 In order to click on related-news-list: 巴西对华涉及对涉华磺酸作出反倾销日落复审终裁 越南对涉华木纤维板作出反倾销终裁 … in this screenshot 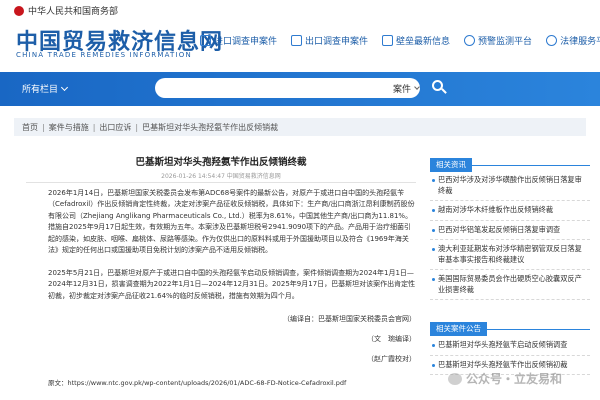, I will do `click(510, 235)`.